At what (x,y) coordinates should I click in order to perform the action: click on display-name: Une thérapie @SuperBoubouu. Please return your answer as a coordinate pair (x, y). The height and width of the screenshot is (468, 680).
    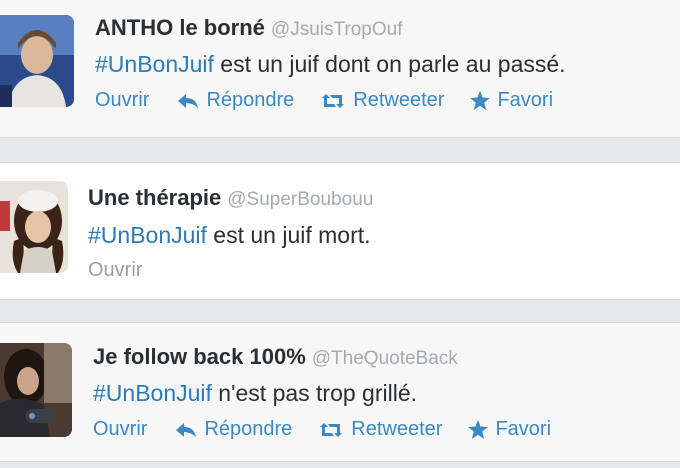
    Looking at the image, I should click on (230, 198).